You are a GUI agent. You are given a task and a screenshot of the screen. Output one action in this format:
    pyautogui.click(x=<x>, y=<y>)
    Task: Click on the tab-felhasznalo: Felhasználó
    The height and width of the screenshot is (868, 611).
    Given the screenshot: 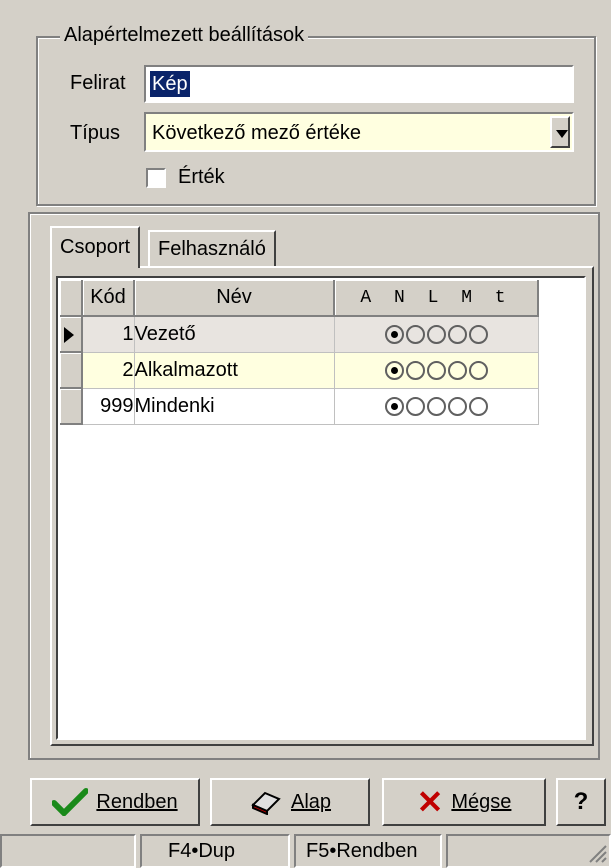 What is the action you would take?
    pyautogui.click(x=212, y=248)
    